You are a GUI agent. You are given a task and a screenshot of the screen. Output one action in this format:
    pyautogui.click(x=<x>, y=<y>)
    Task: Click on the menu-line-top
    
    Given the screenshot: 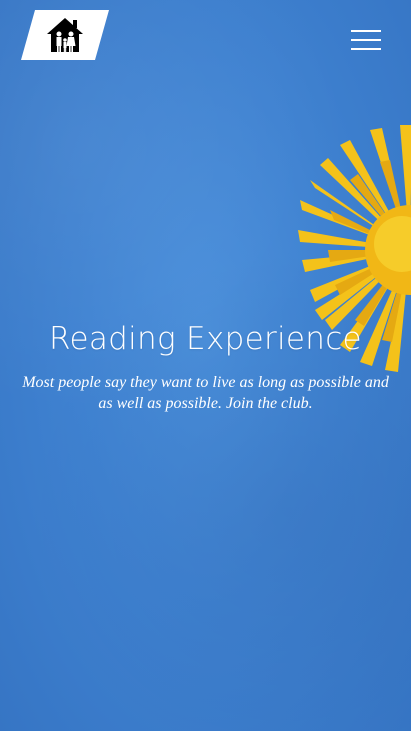 What is the action you would take?
    pyautogui.click(x=366, y=31)
    